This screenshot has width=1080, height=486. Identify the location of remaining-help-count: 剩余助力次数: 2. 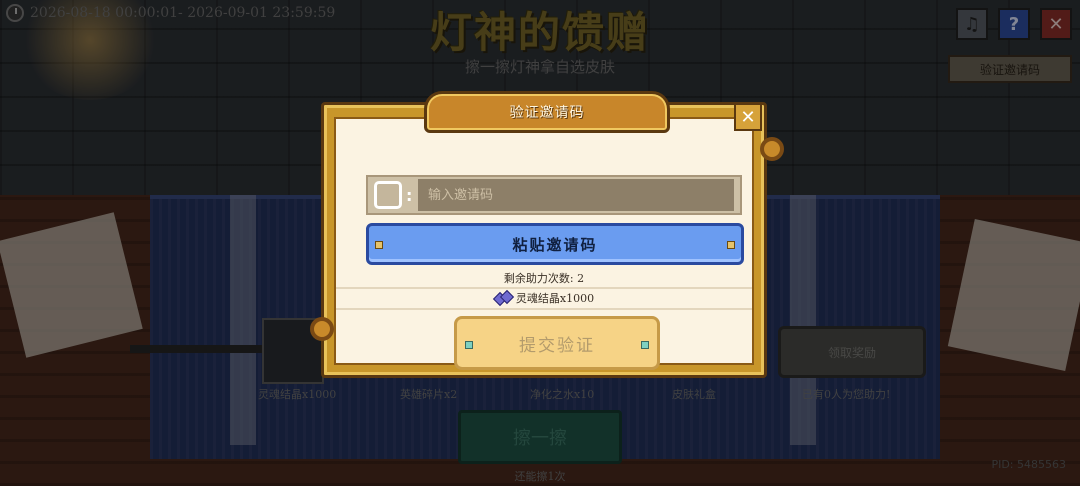
(544, 278).